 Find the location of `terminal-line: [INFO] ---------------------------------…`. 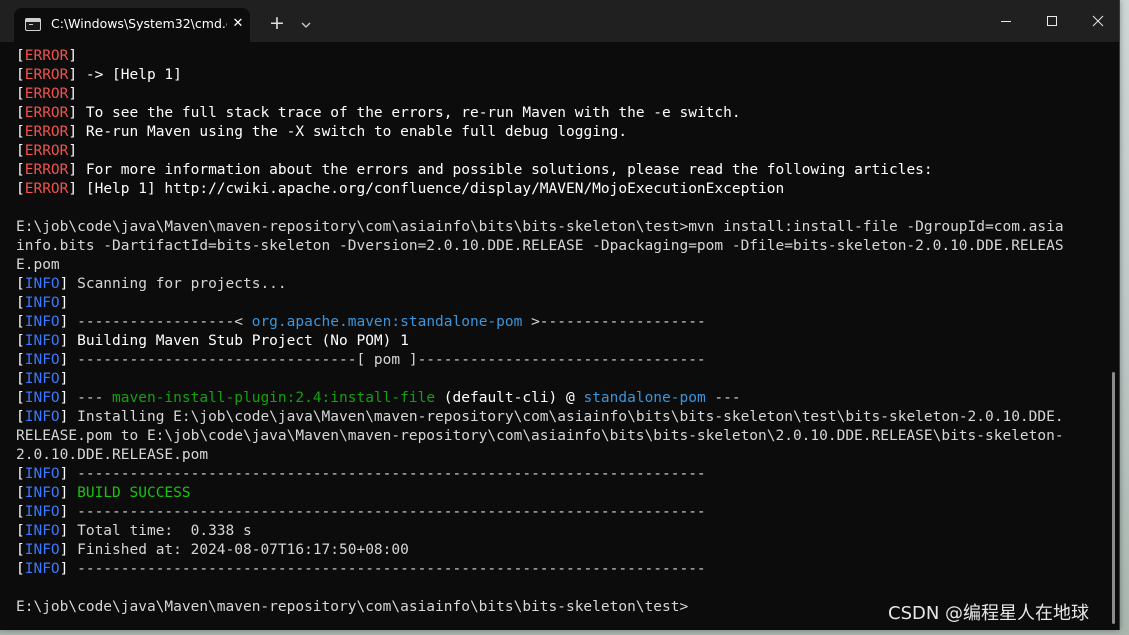

terminal-line: [INFO] ---------------------------------… is located at coordinates (361, 512).